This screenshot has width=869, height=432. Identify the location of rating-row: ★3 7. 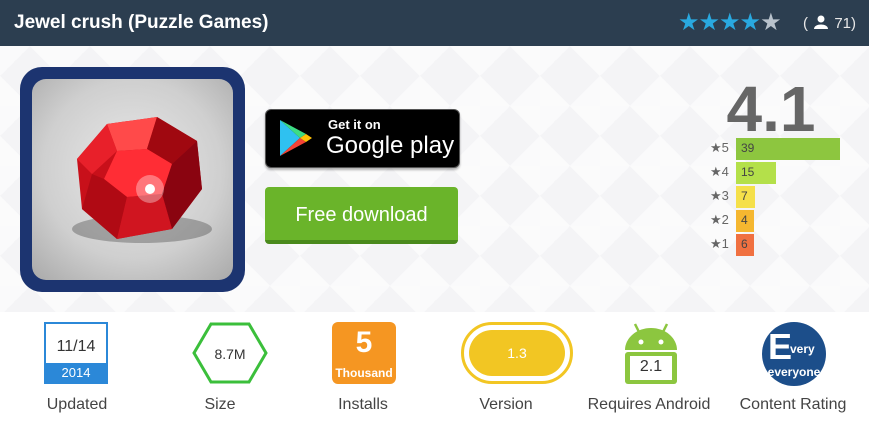
(788, 197).